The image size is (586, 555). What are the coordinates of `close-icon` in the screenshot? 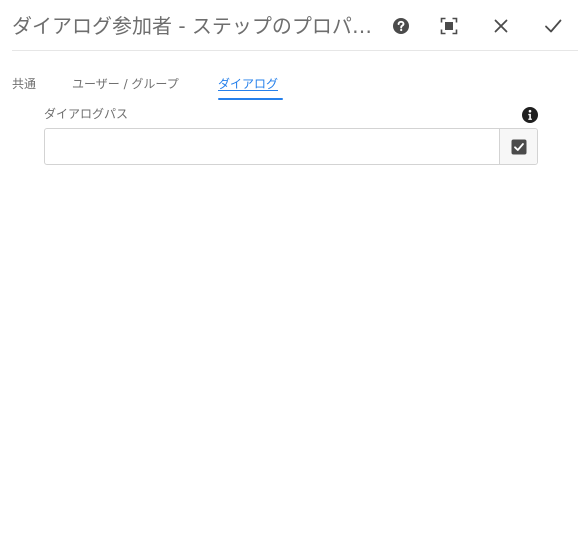 It's located at (501, 26).